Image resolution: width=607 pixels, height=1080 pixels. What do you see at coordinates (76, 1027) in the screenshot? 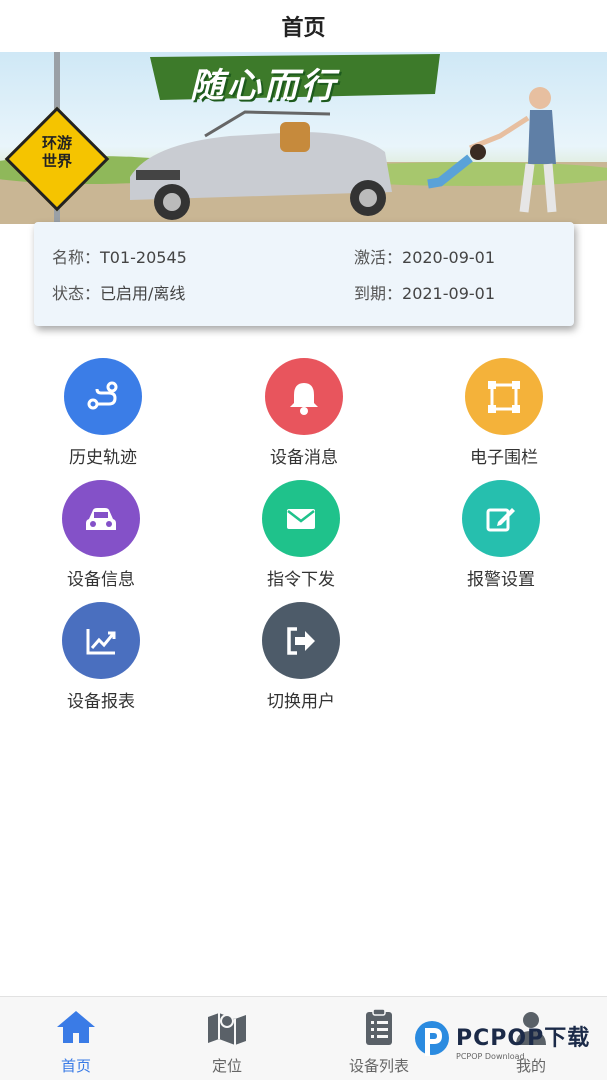
I see `home-icon` at bounding box center [76, 1027].